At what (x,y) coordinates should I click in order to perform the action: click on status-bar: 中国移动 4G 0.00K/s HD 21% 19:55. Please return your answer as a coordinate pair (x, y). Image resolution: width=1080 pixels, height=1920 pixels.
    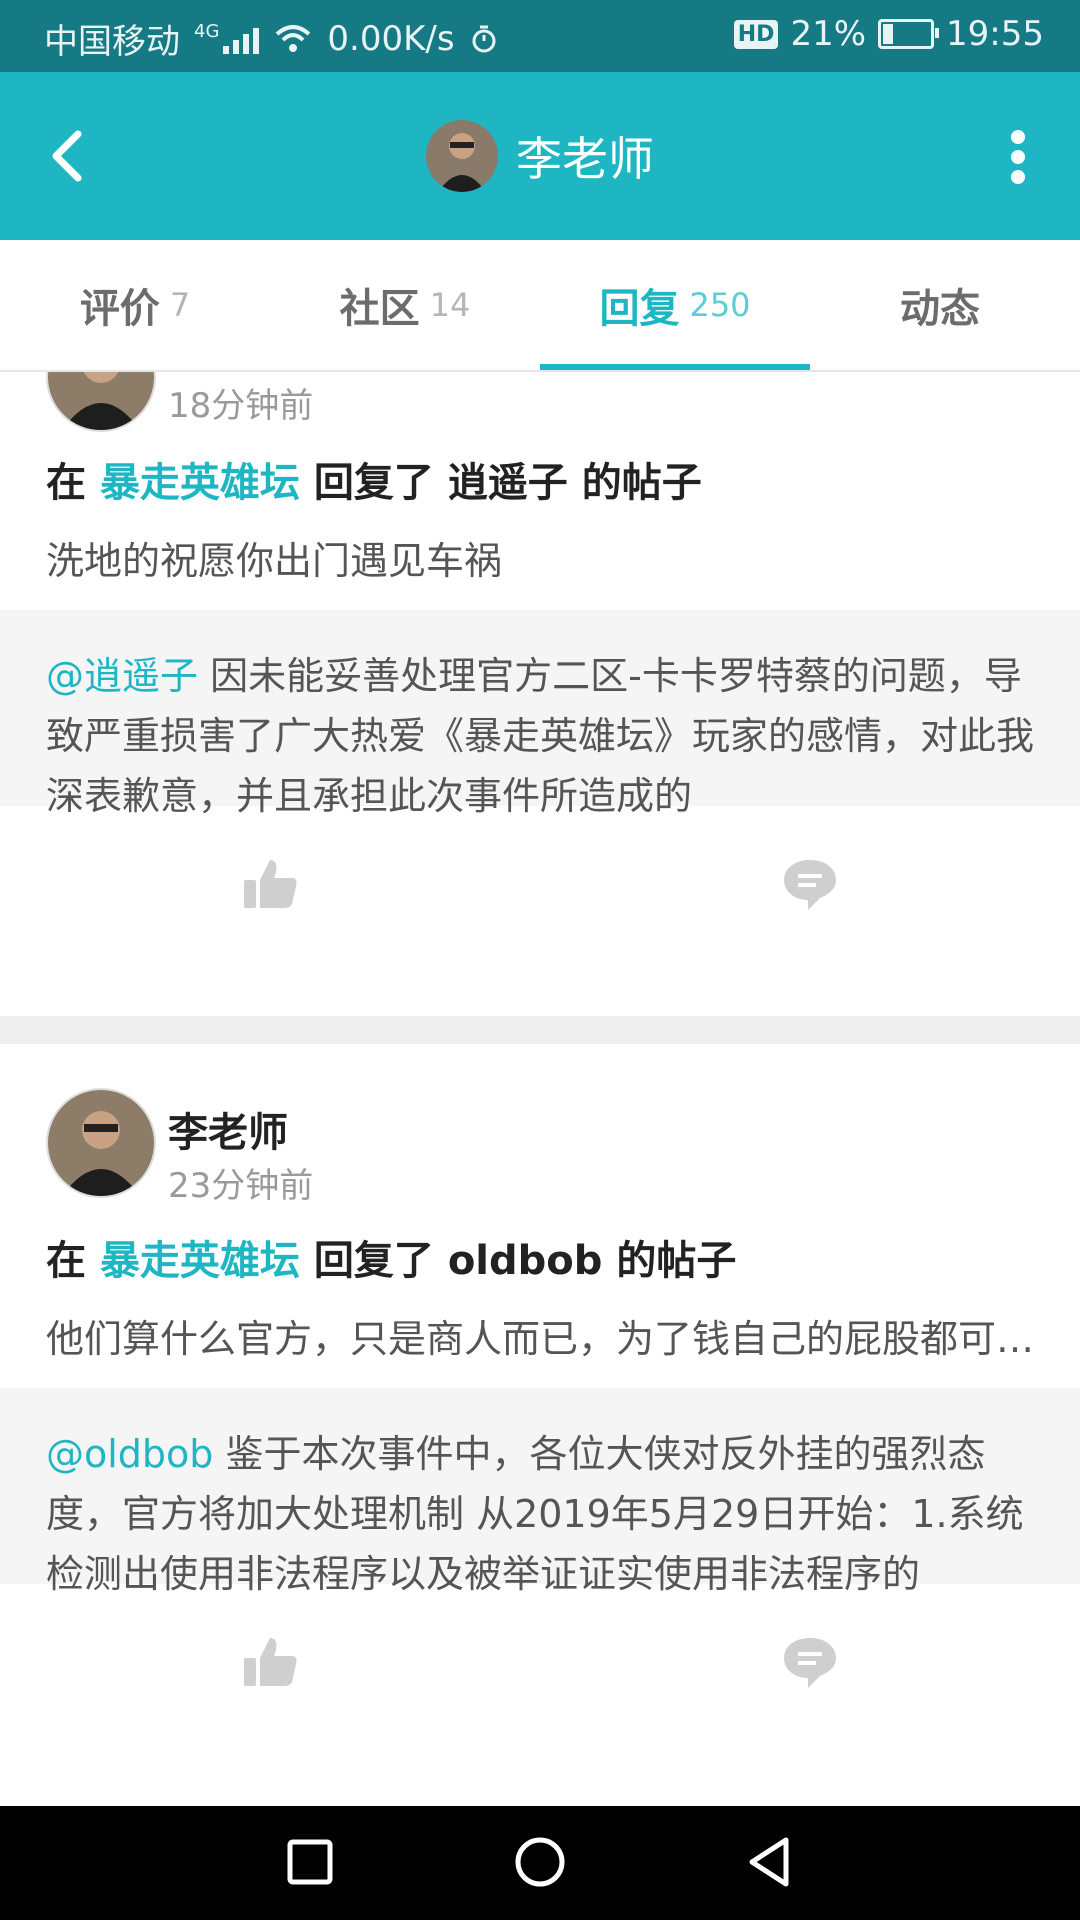
    Looking at the image, I should click on (540, 36).